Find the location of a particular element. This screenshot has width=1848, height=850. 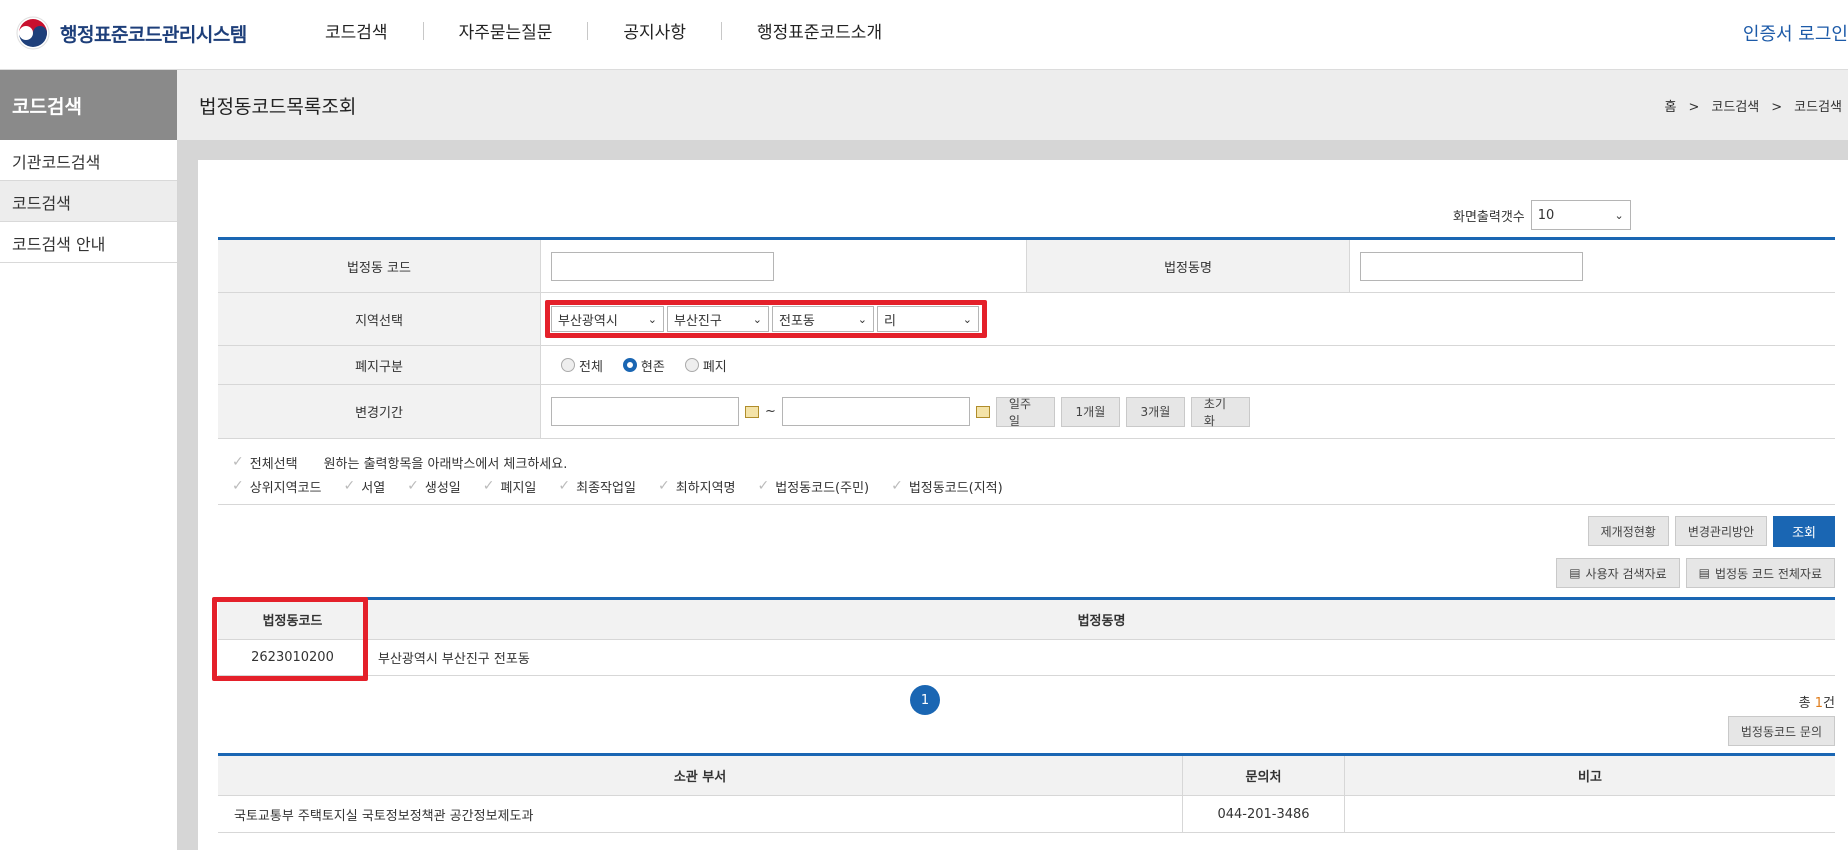

chevron-down-icon: ⌄ is located at coordinates (1619, 215).